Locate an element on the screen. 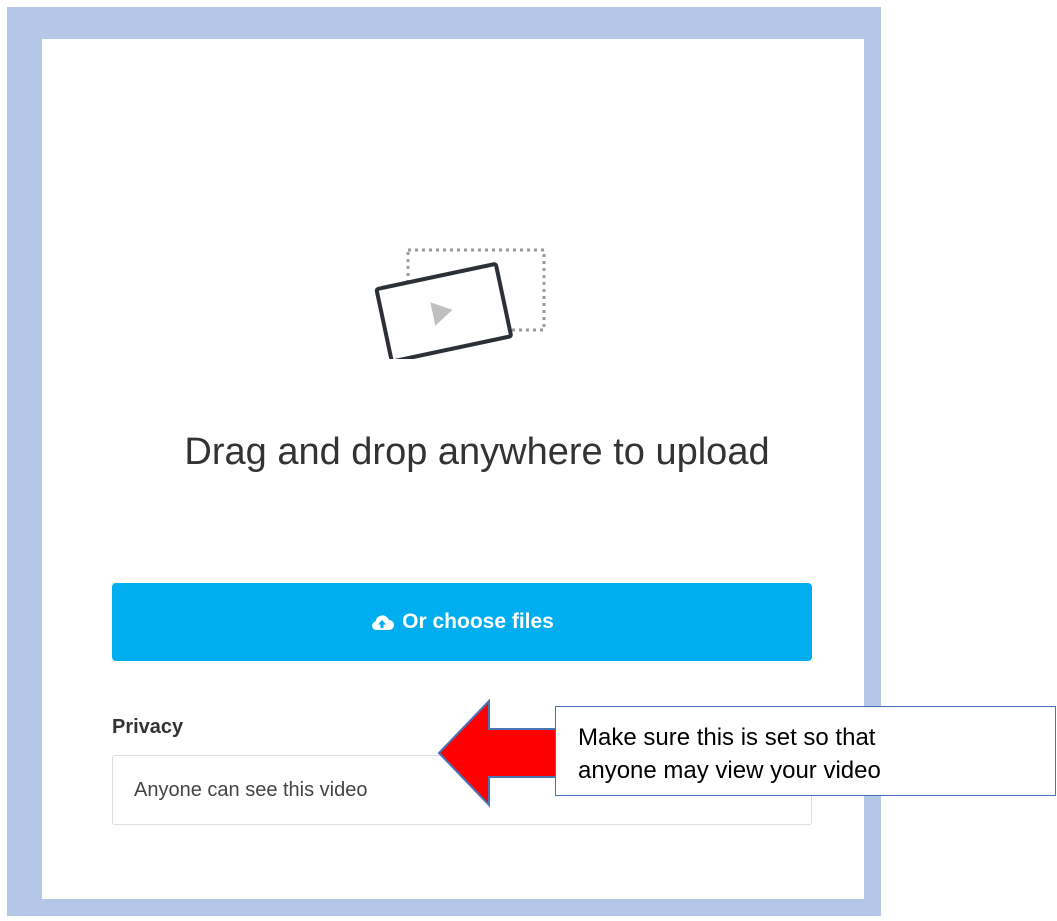 The height and width of the screenshot is (921, 1057). annotation-line-2: anyone may view your video is located at coordinates (729, 770).